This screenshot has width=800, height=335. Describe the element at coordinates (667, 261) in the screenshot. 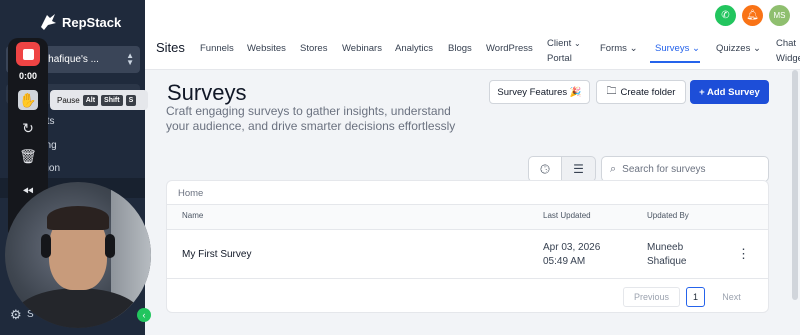

I see `updated-by-last: Shafique` at that location.